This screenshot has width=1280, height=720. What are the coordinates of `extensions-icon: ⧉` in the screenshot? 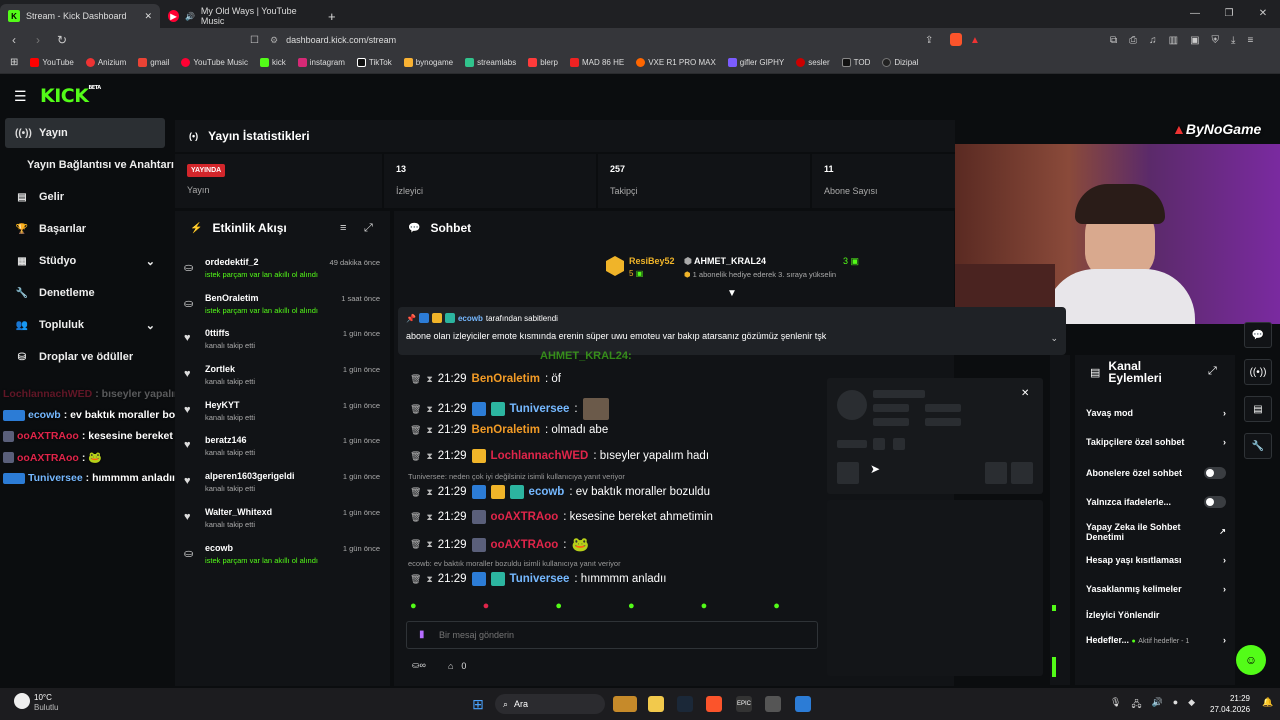 It's located at (1113, 40).